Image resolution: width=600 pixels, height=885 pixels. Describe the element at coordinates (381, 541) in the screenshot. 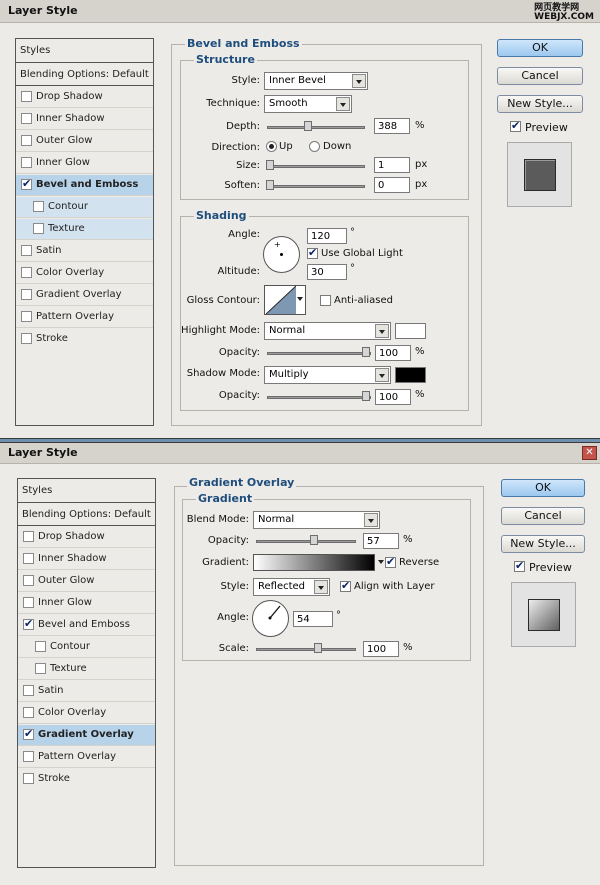

I see `opacity-input: 57` at that location.